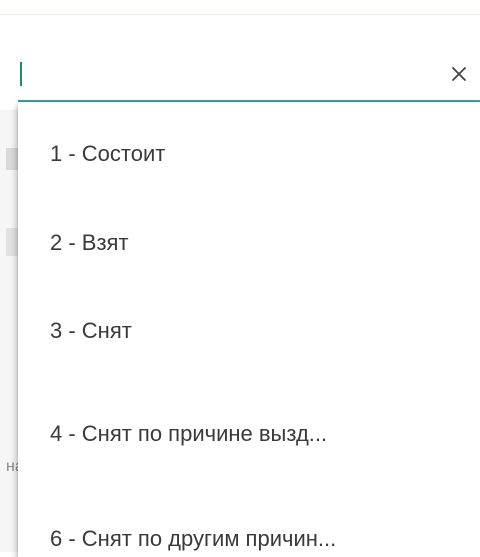  What do you see at coordinates (240, 14) in the screenshot?
I see `top-divider` at bounding box center [240, 14].